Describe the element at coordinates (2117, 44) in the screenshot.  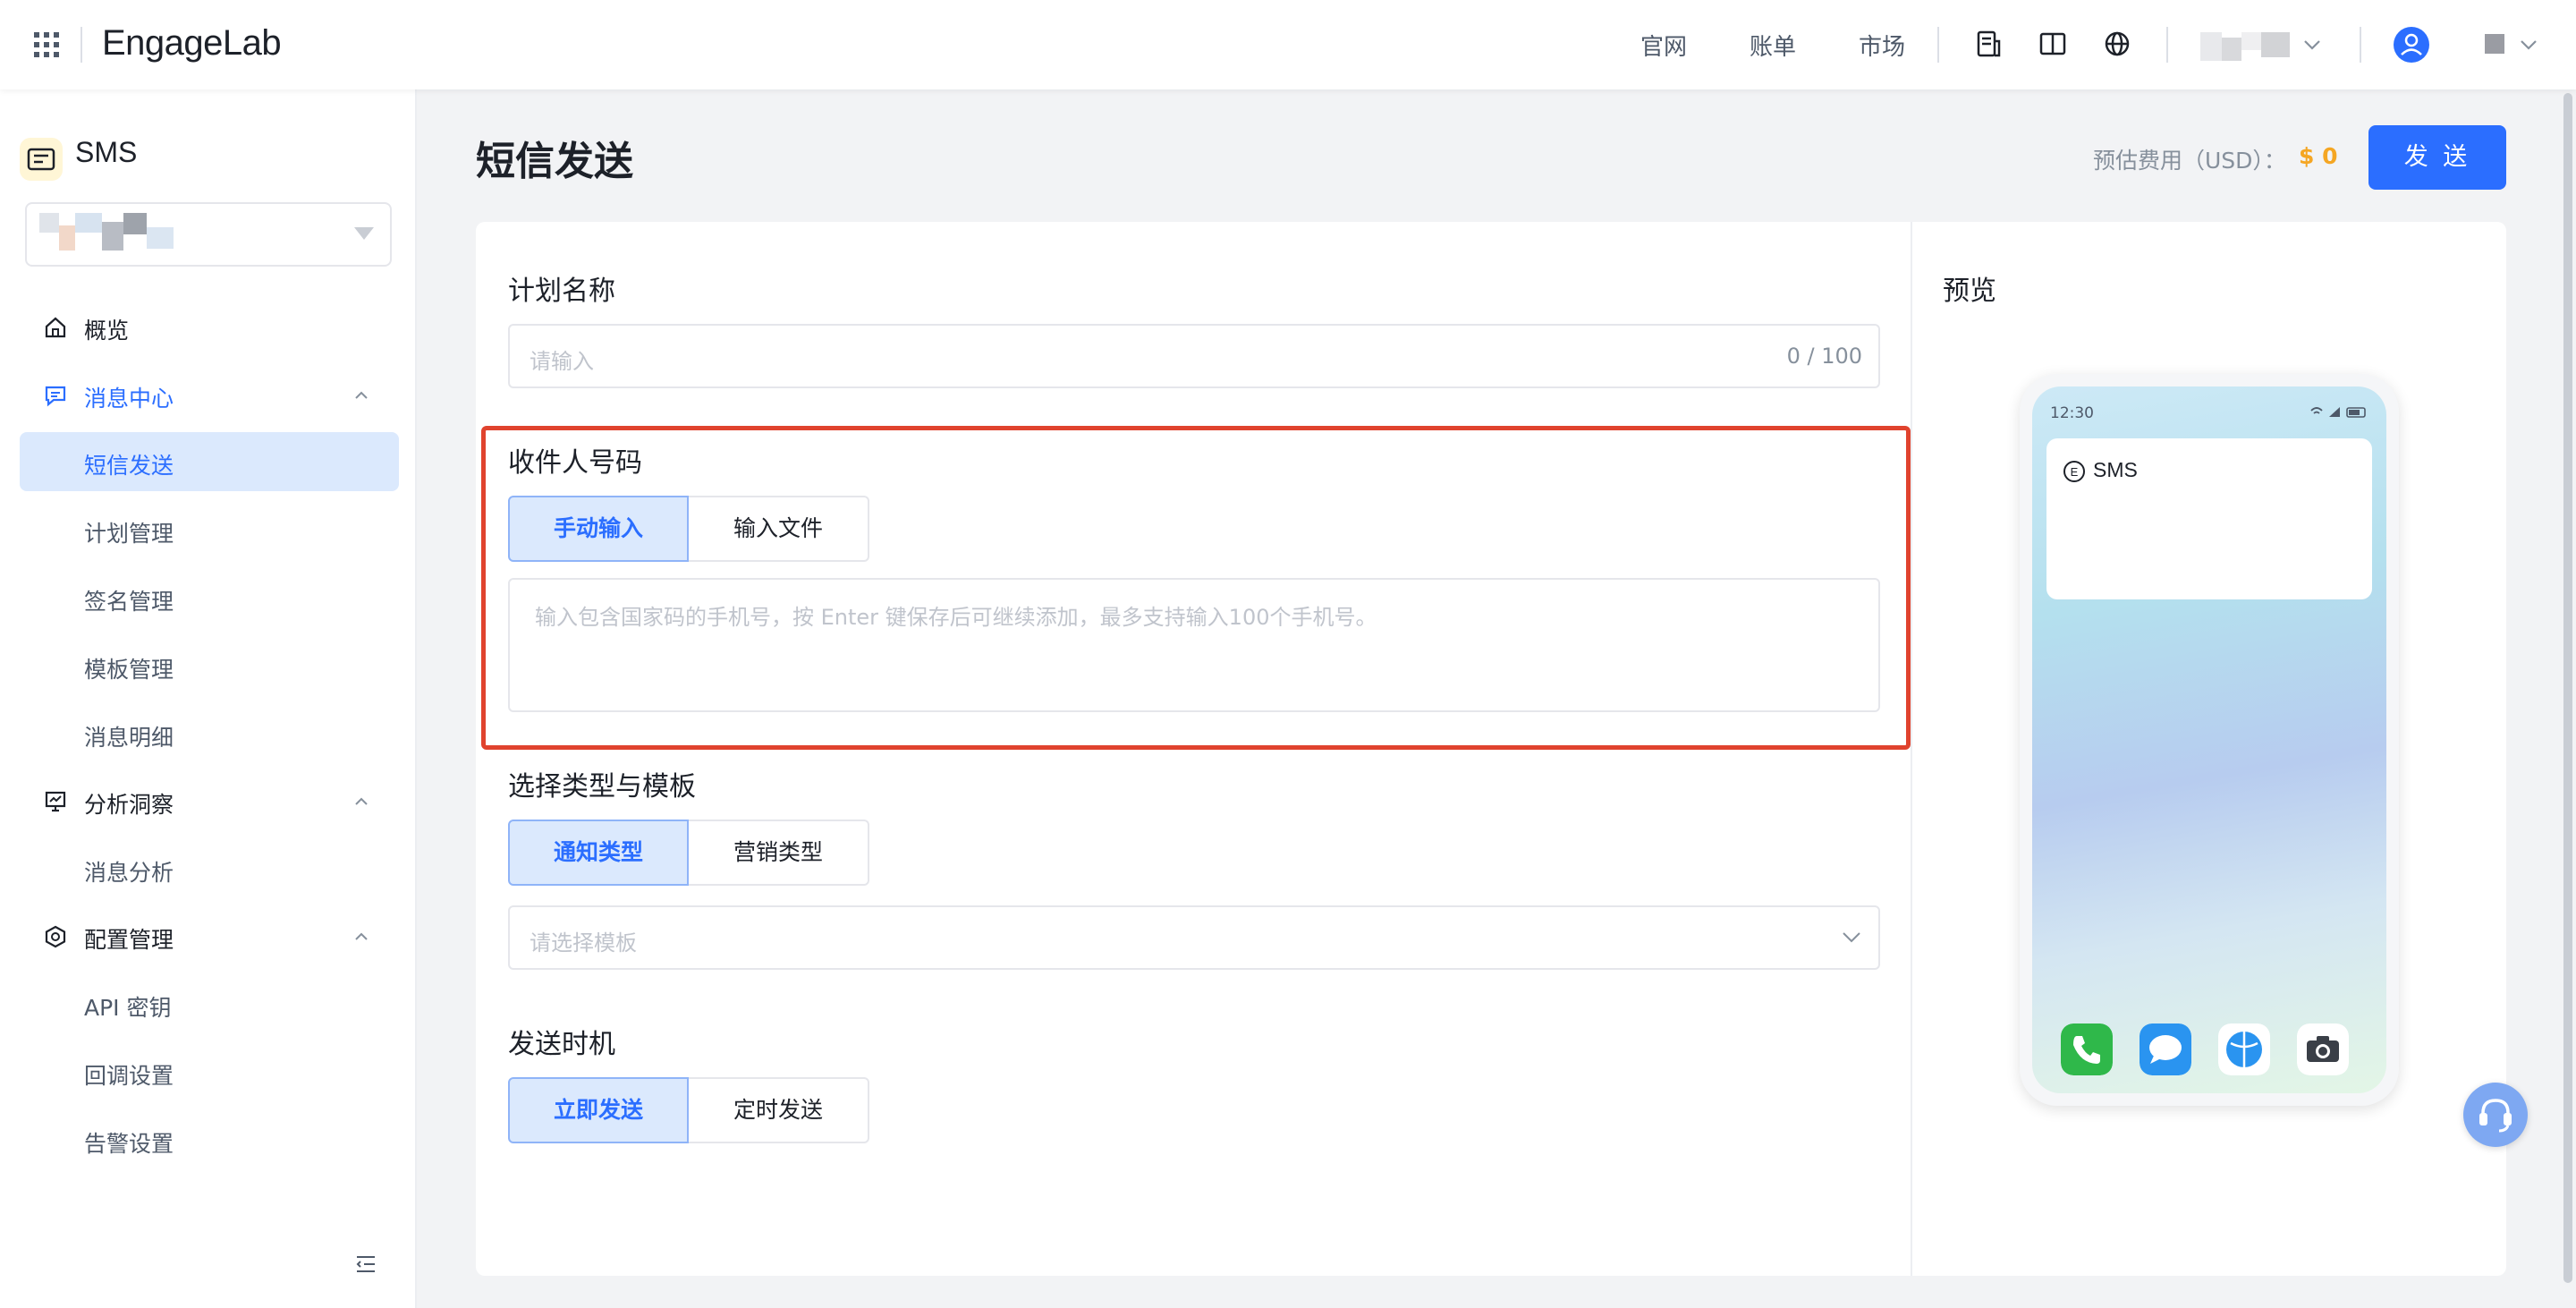
I see `globe-icon` at that location.